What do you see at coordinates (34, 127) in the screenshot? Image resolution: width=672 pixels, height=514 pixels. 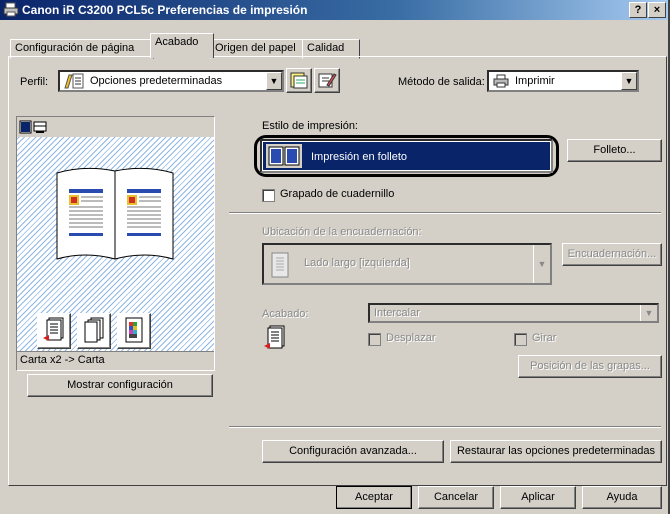 I see `view-mode-icon` at bounding box center [34, 127].